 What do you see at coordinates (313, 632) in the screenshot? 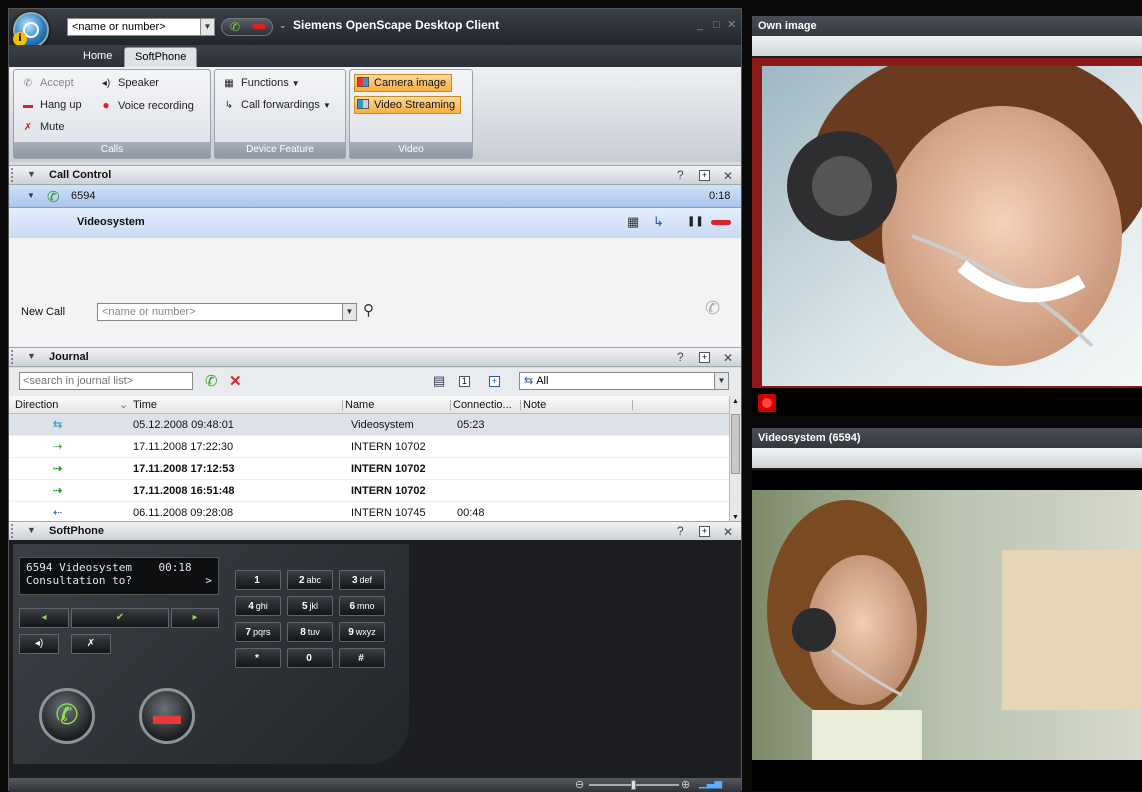
I see `key-letters: tuv` at bounding box center [313, 632].